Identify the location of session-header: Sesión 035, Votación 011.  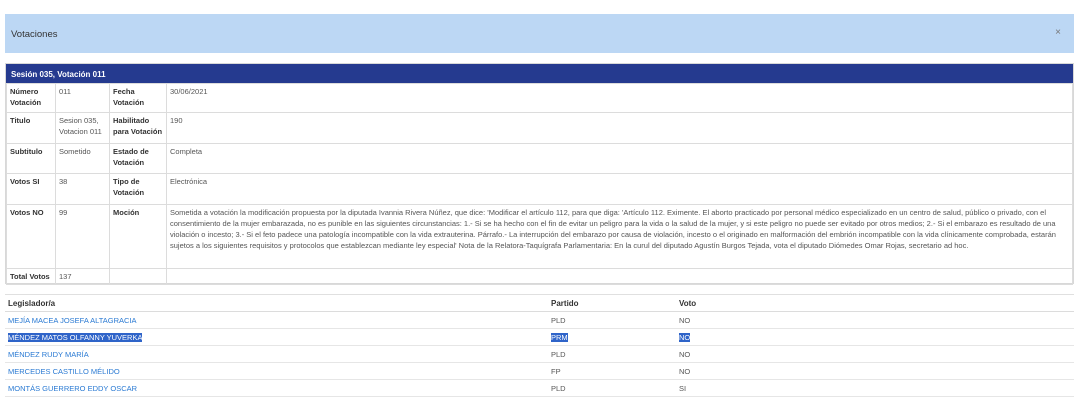
(539, 73).